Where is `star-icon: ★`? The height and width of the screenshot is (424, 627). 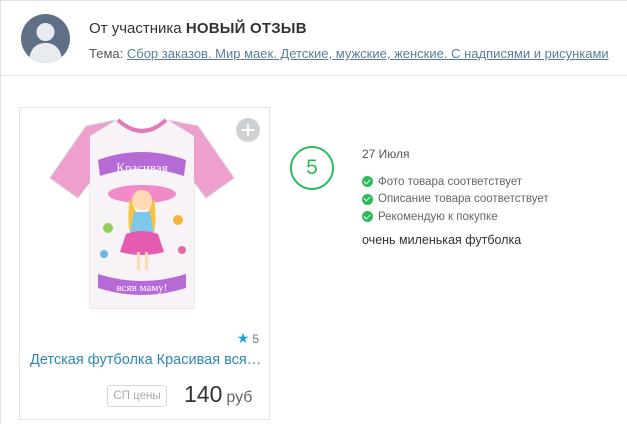 star-icon: ★ is located at coordinates (243, 338).